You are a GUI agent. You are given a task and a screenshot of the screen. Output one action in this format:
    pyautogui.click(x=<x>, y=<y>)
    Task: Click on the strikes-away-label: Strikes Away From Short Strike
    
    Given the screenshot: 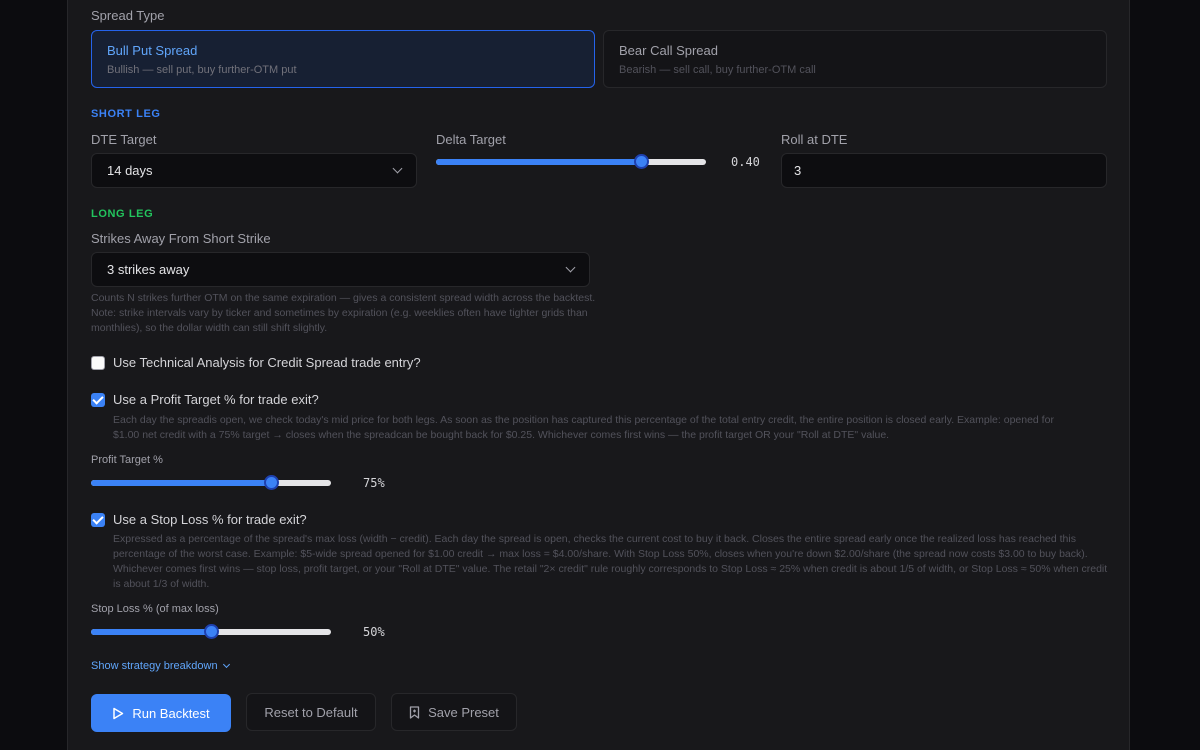 What is the action you would take?
    pyautogui.click(x=181, y=238)
    